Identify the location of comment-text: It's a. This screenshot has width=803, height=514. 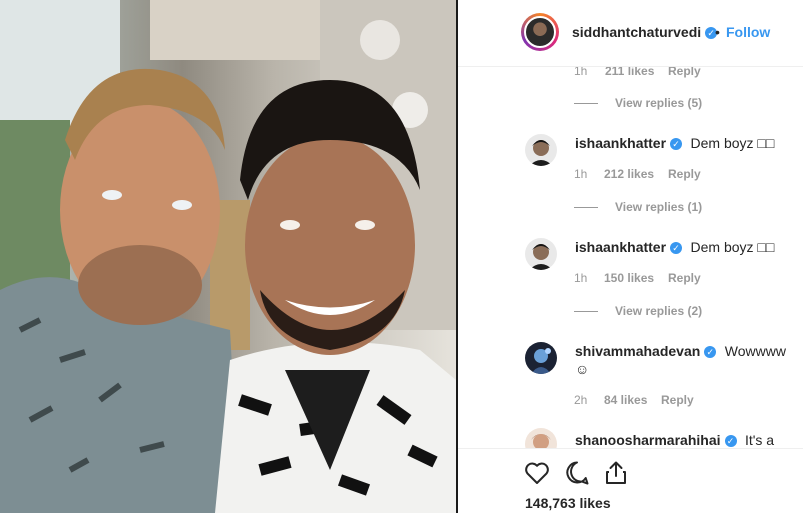
(759, 440).